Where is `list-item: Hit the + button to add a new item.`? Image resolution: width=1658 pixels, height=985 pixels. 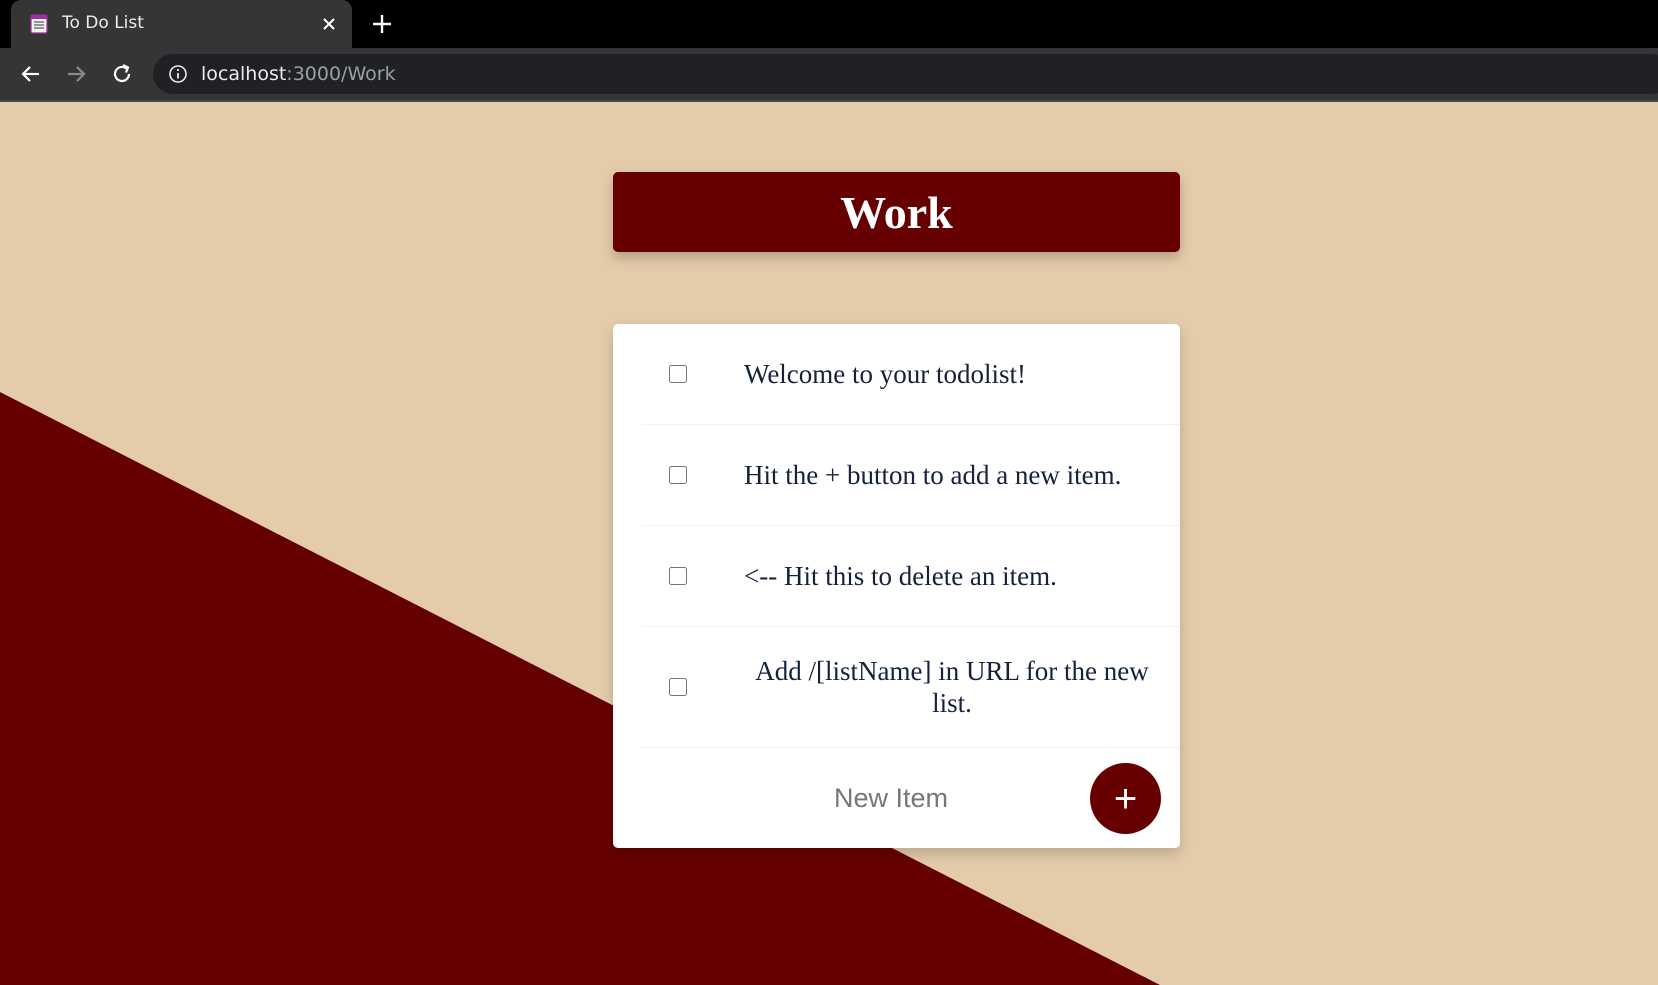 list-item: Hit the + button to add a new item. is located at coordinates (910, 475).